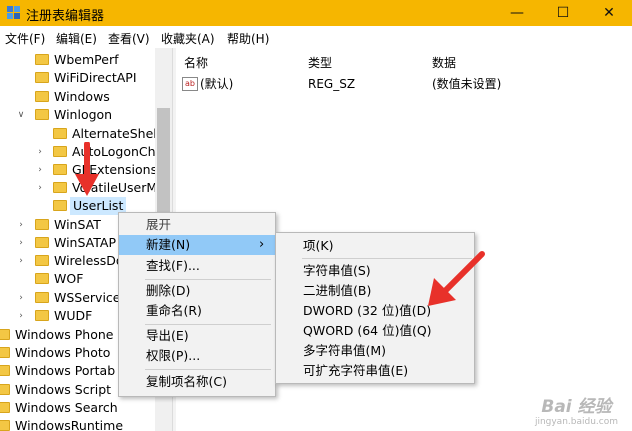  Describe the element at coordinates (197, 336) in the screenshot. I see `menu-item-export: 导出(E)` at that location.